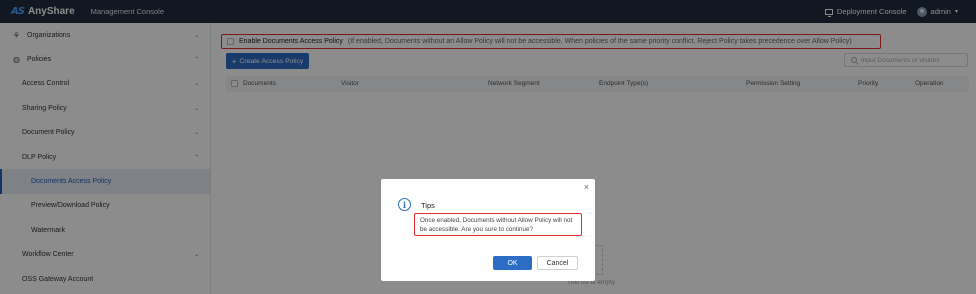  What do you see at coordinates (404, 204) in the screenshot?
I see `info-icon: i` at bounding box center [404, 204].